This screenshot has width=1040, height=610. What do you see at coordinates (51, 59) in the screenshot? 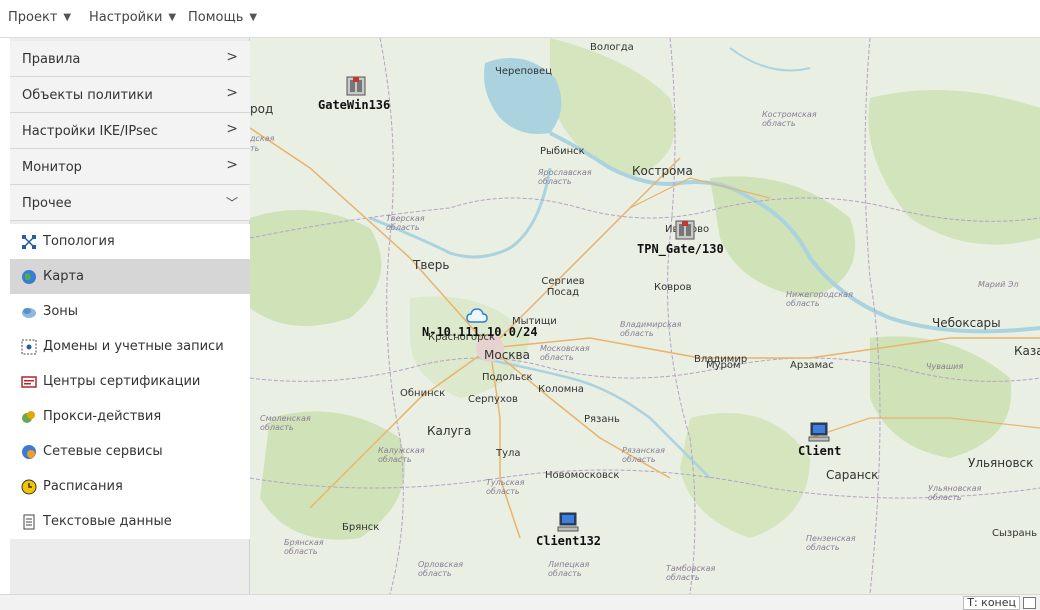
I see `section-label: Правила` at bounding box center [51, 59].